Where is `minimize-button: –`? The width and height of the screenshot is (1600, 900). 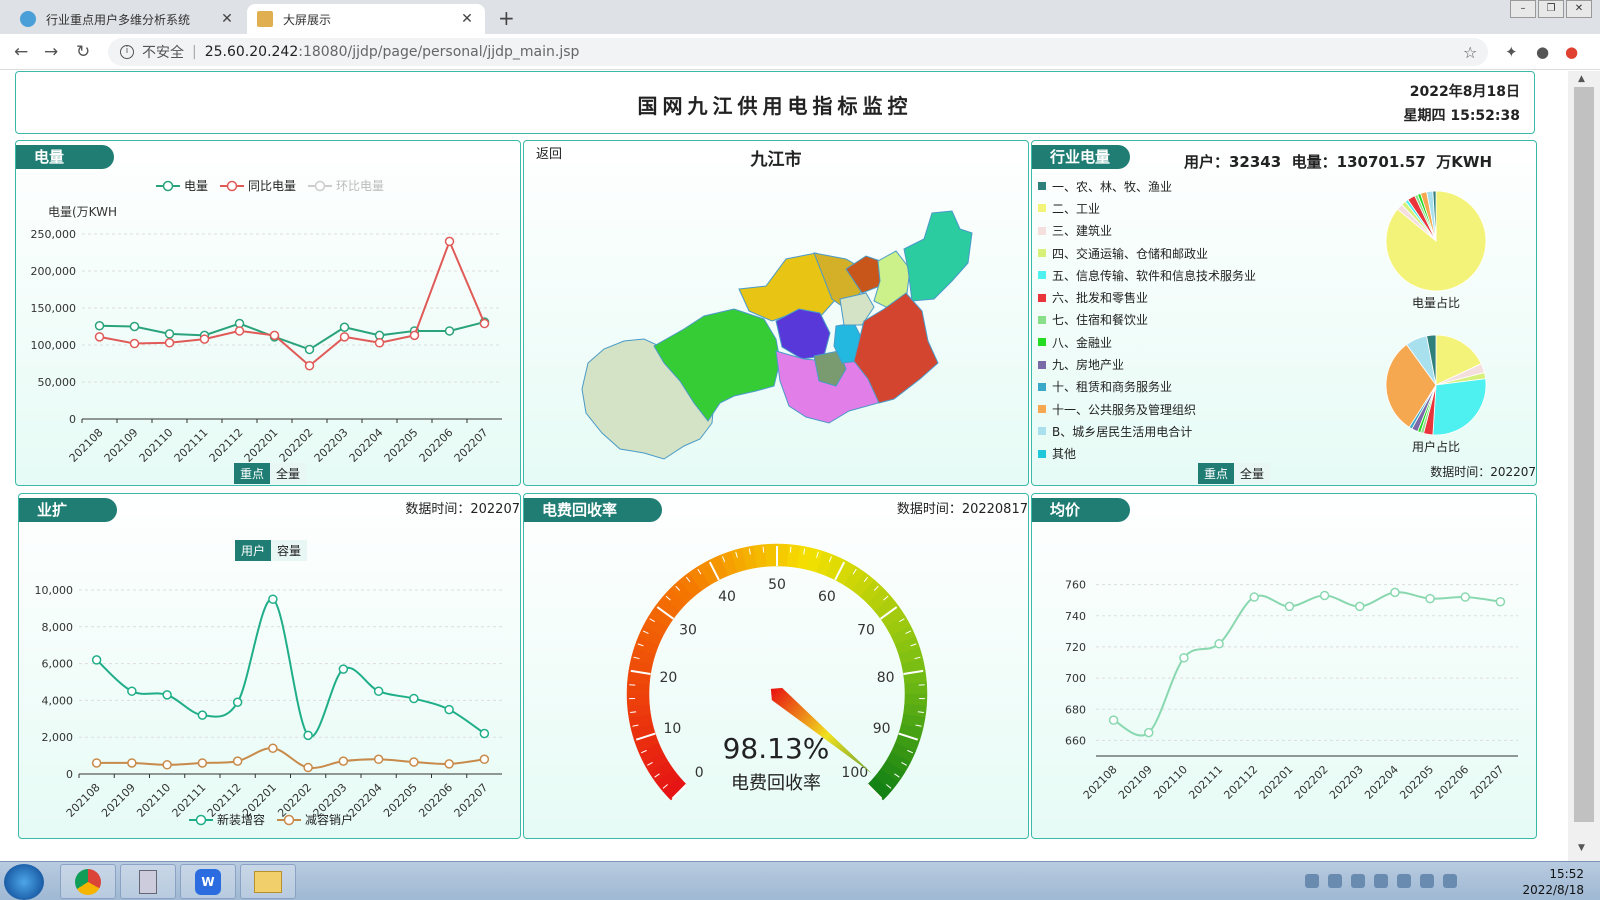
minimize-button: – is located at coordinates (1523, 9).